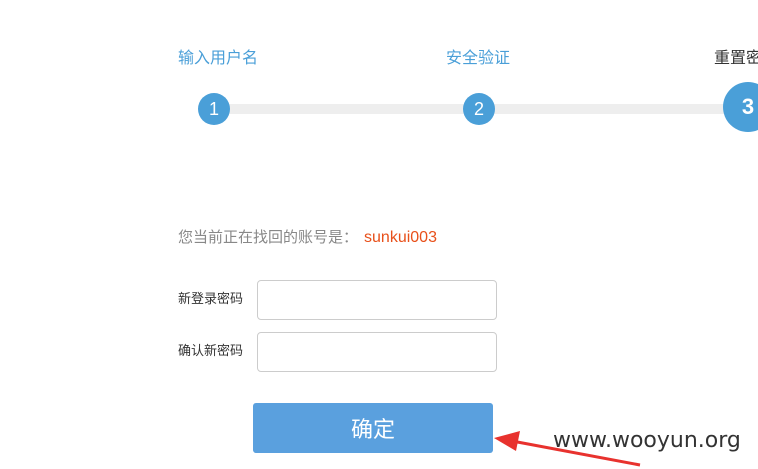  I want to click on step-2-label: 安全验证, so click(478, 57).